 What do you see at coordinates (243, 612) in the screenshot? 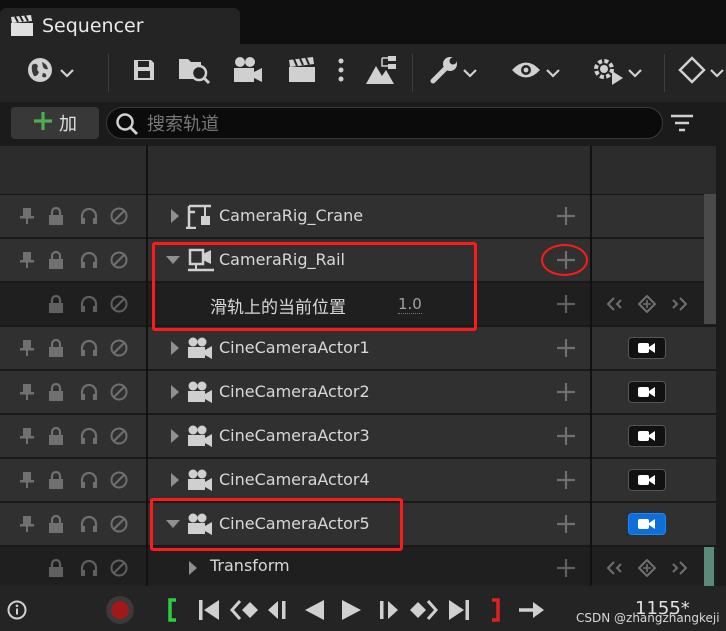
I see `previous-key-button` at bounding box center [243, 612].